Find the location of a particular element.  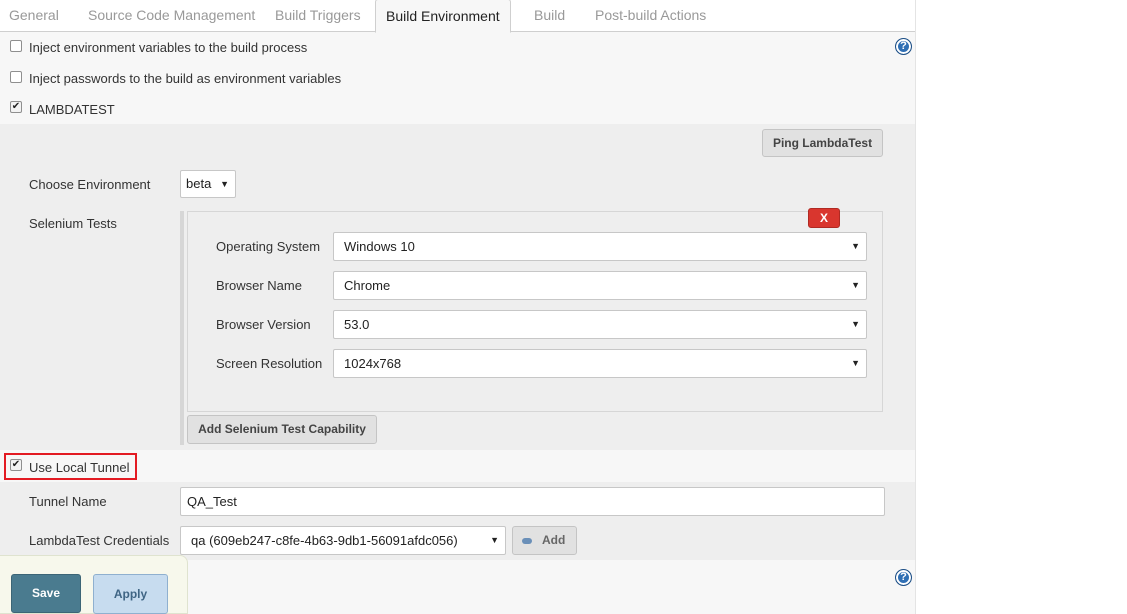

operating-system-value: Windows 10 is located at coordinates (379, 246).